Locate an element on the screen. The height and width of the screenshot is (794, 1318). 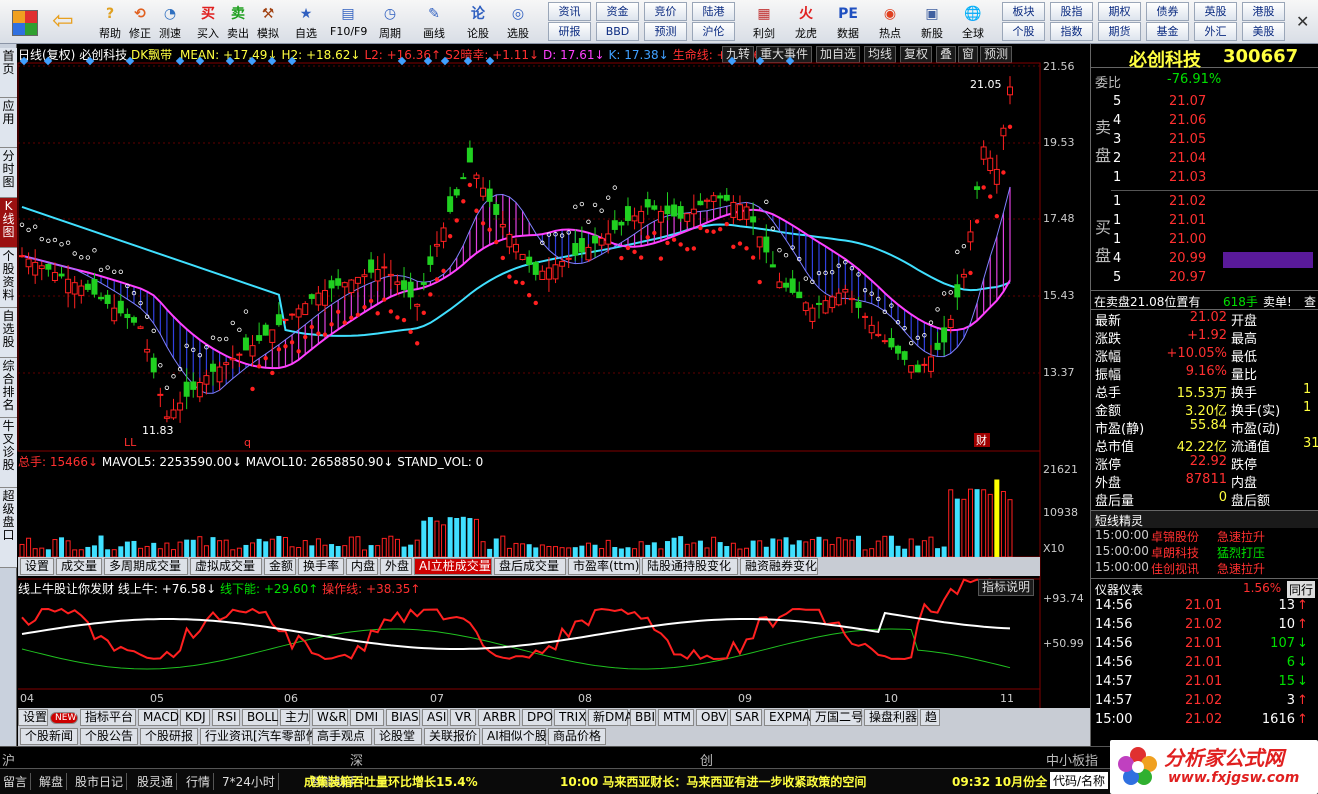
status-item-1: 解盘 is located at coordinates (52, 781).